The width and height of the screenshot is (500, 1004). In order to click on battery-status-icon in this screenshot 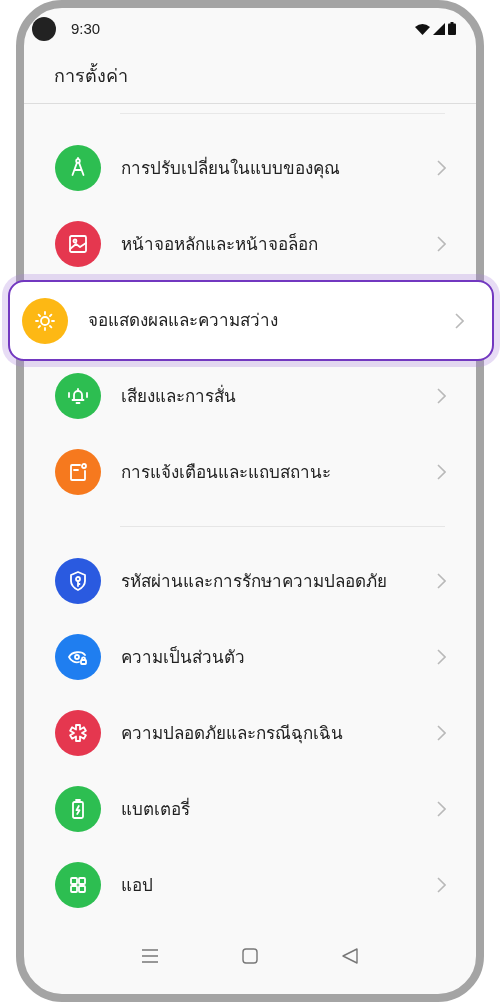, I will do `click(452, 29)`.